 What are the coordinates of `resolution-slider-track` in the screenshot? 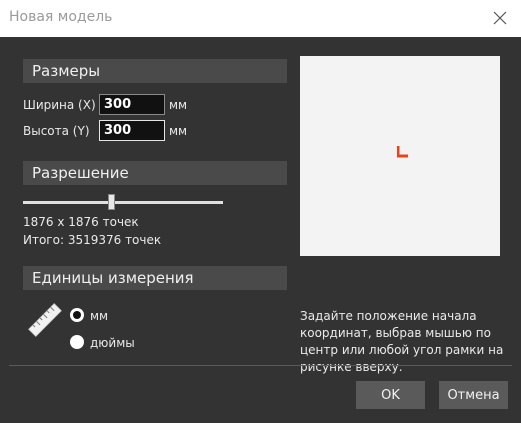 It's located at (123, 202).